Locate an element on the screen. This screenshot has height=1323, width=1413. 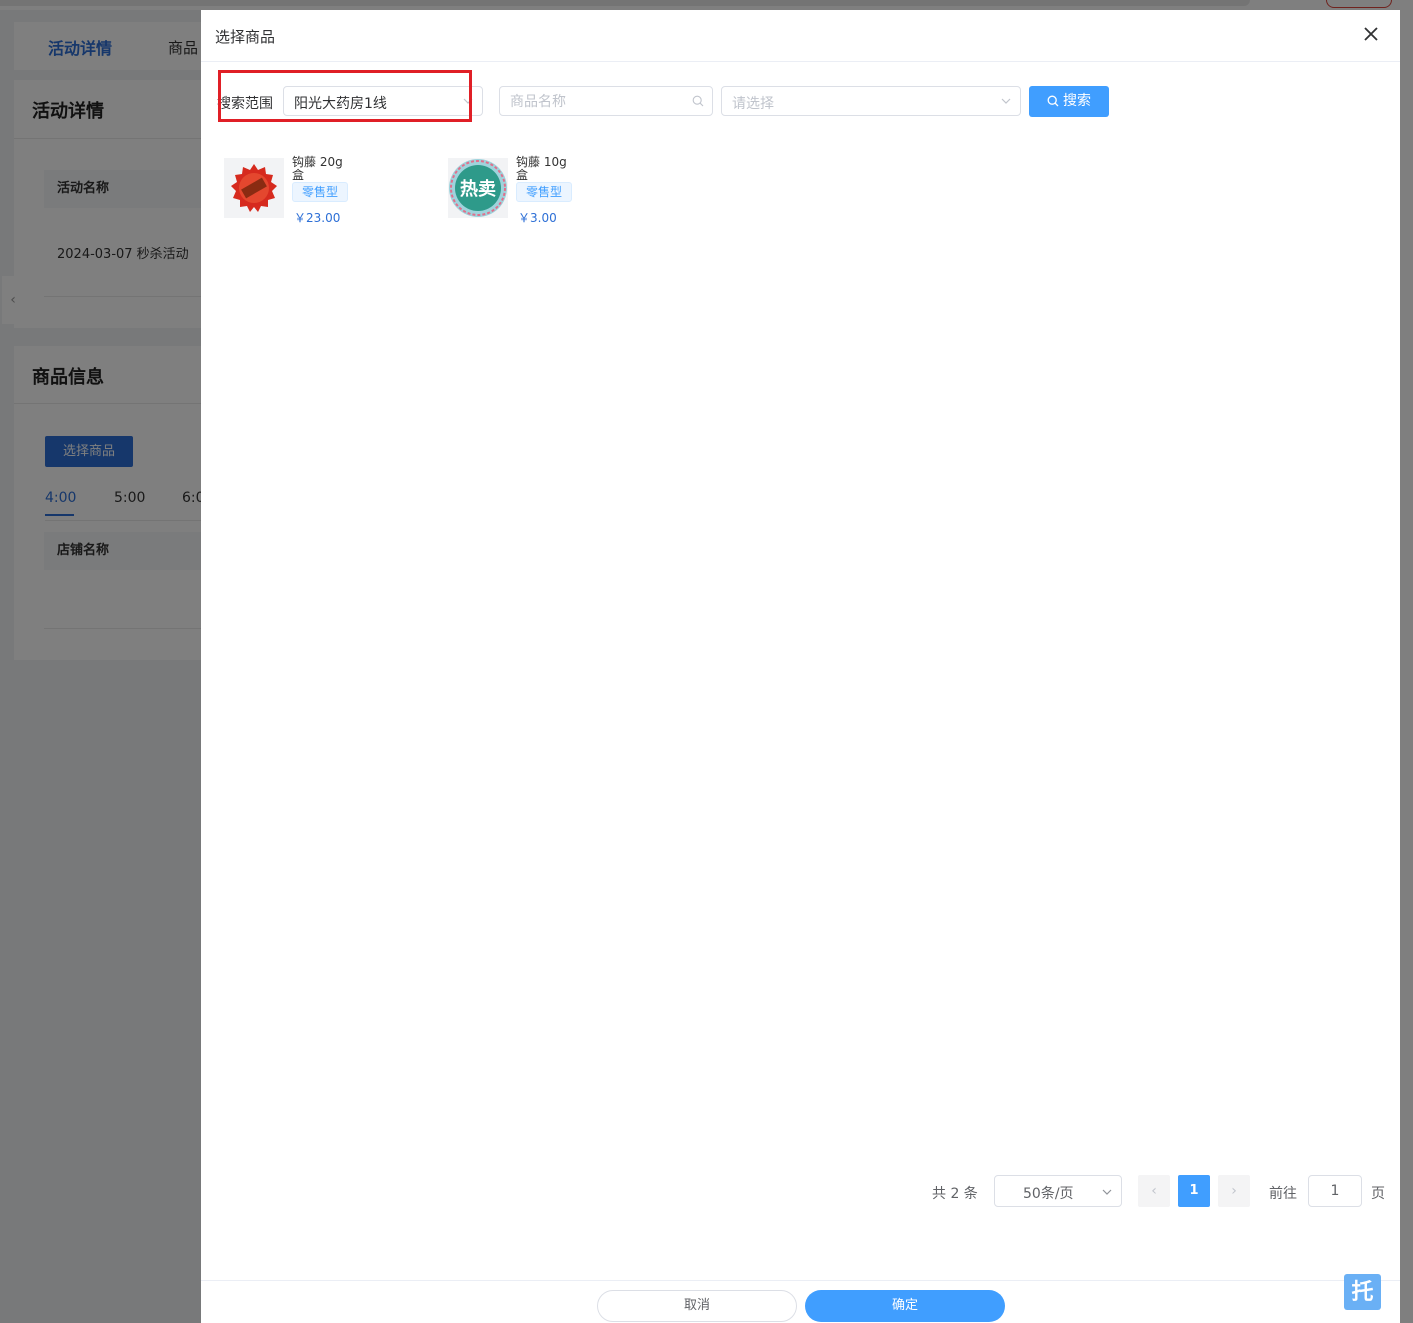
goto-page-input: 1 is located at coordinates (1335, 1191).